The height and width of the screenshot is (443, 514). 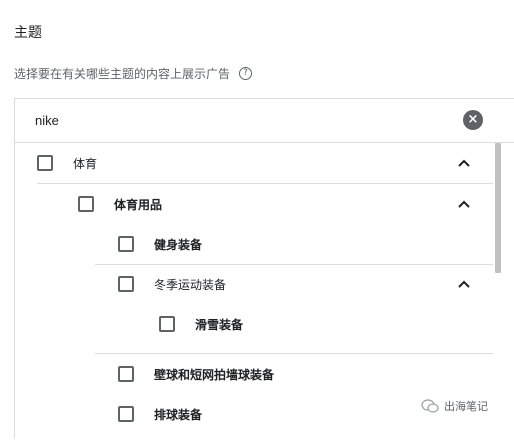 I want to click on wechat-icon, so click(x=430, y=406).